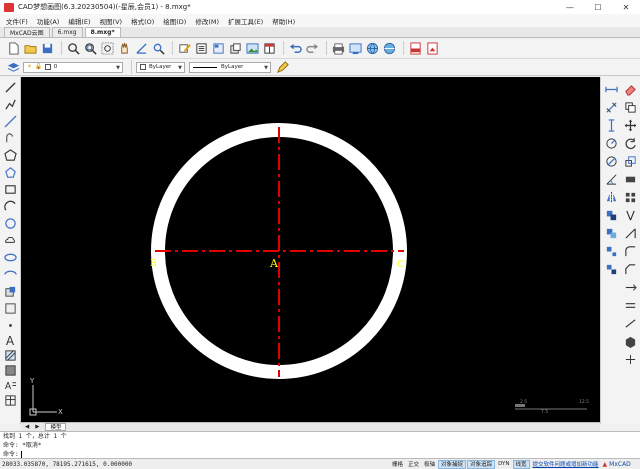 This screenshot has width=640, height=469. I want to click on tab-6-mxg: 6.mxg, so click(67, 32).